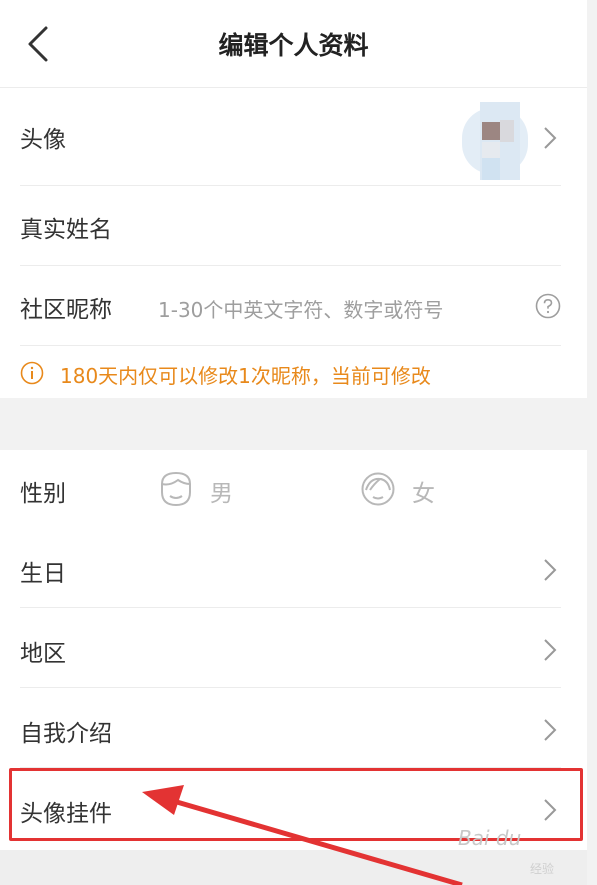 This screenshot has width=597, height=885. Describe the element at coordinates (302, 835) in the screenshot. I see `red-arrow-annotation` at that location.